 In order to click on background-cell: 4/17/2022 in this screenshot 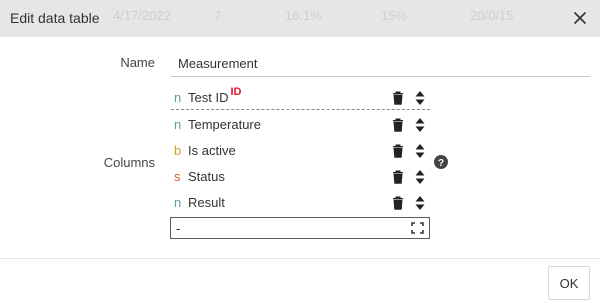, I will do `click(142, 15)`.